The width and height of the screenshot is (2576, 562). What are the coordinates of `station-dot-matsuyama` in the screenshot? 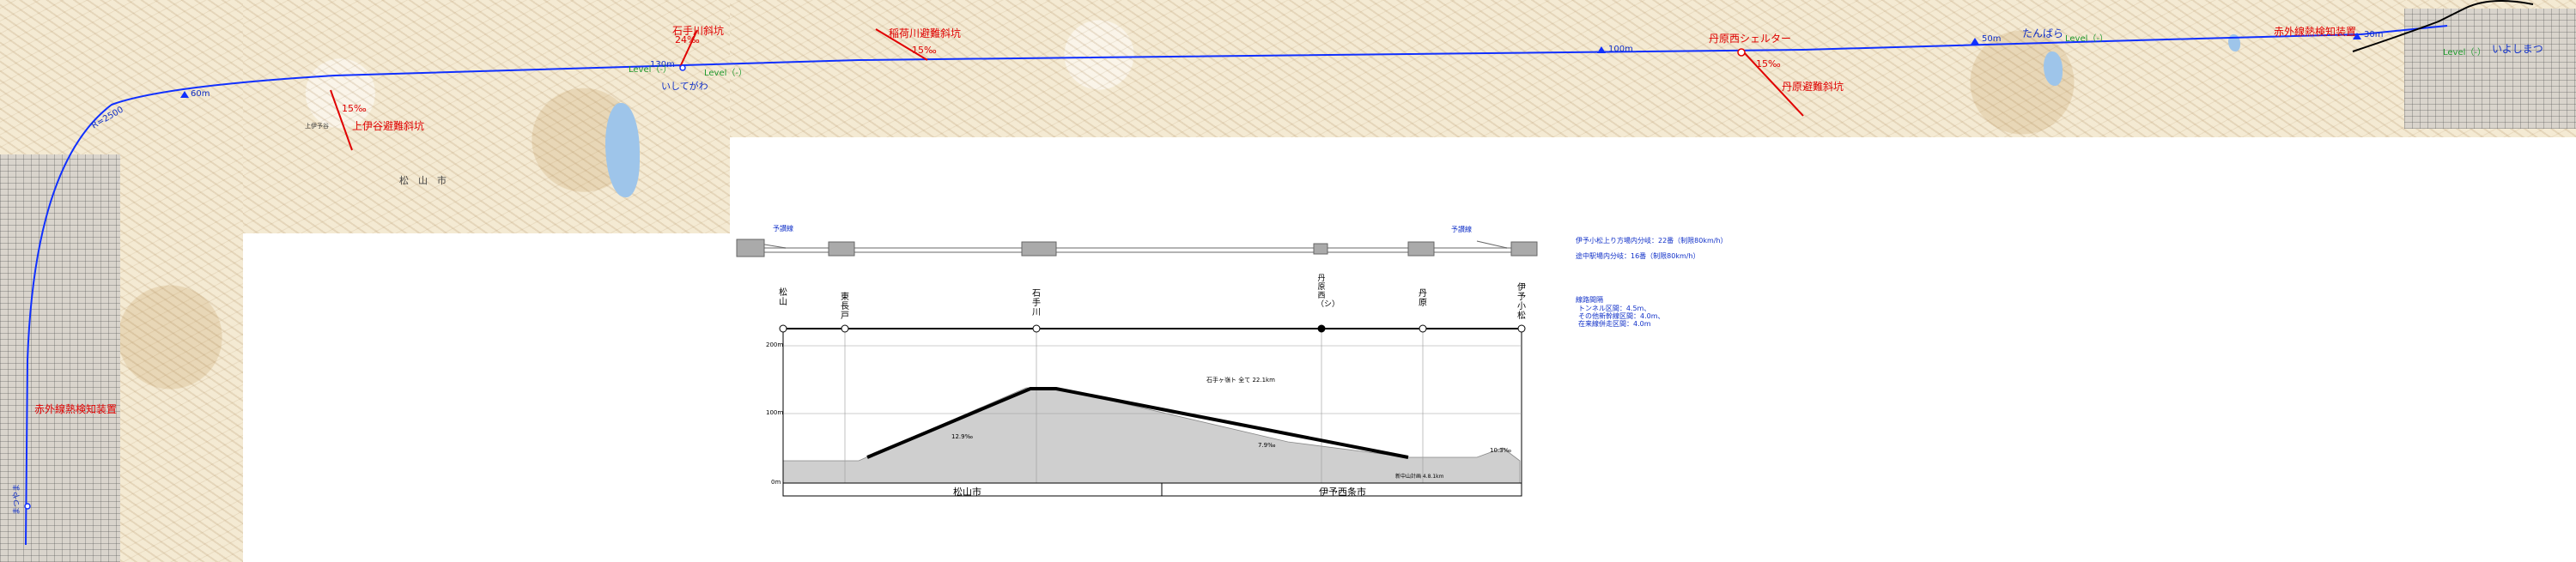 It's located at (783, 328).